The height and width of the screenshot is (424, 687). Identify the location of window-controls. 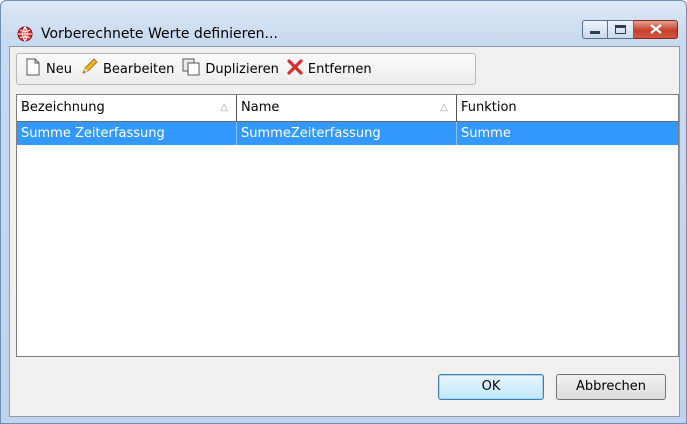
(630, 30).